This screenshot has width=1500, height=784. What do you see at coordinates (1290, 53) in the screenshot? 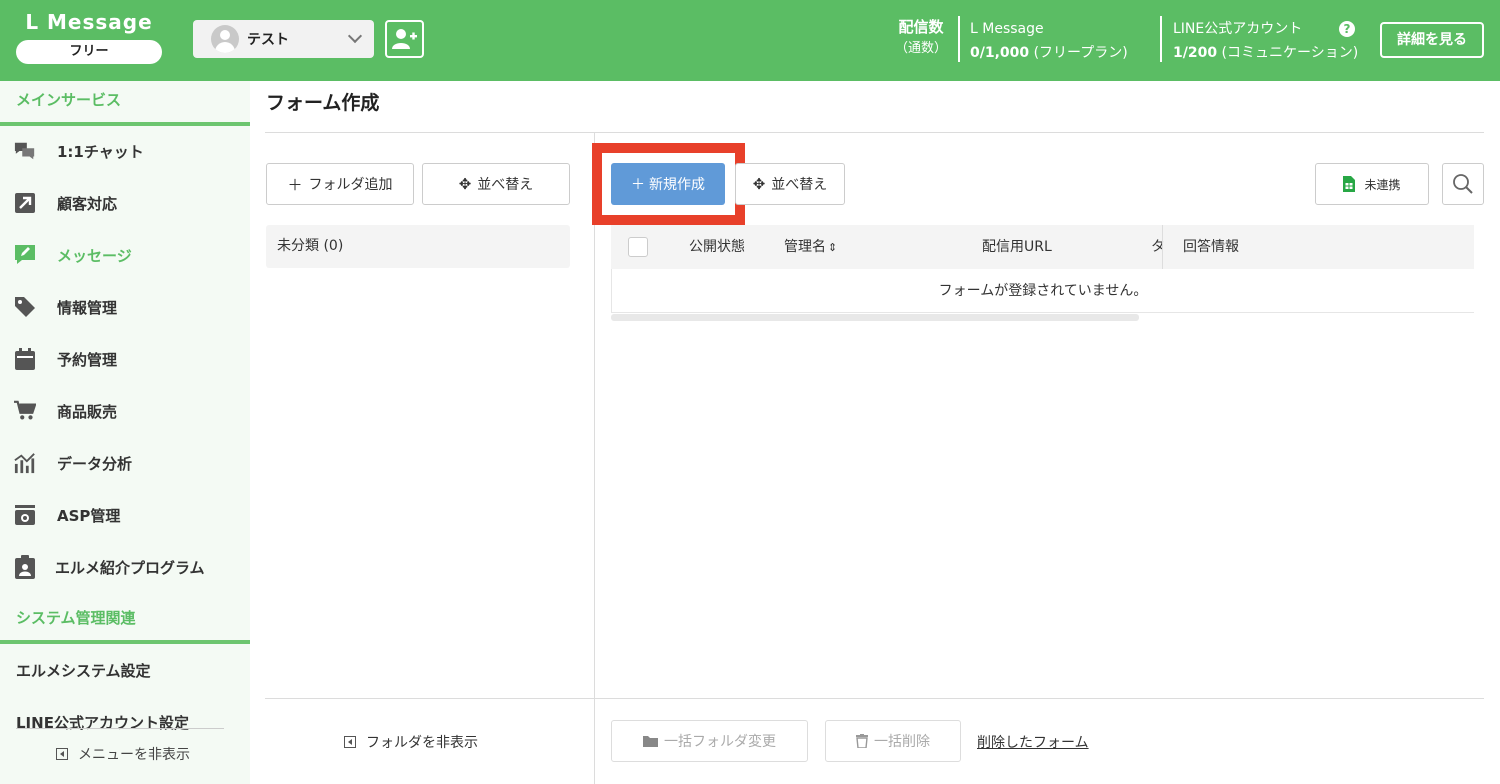
I see `line-plan: (コミュニケーション)` at bounding box center [1290, 53].